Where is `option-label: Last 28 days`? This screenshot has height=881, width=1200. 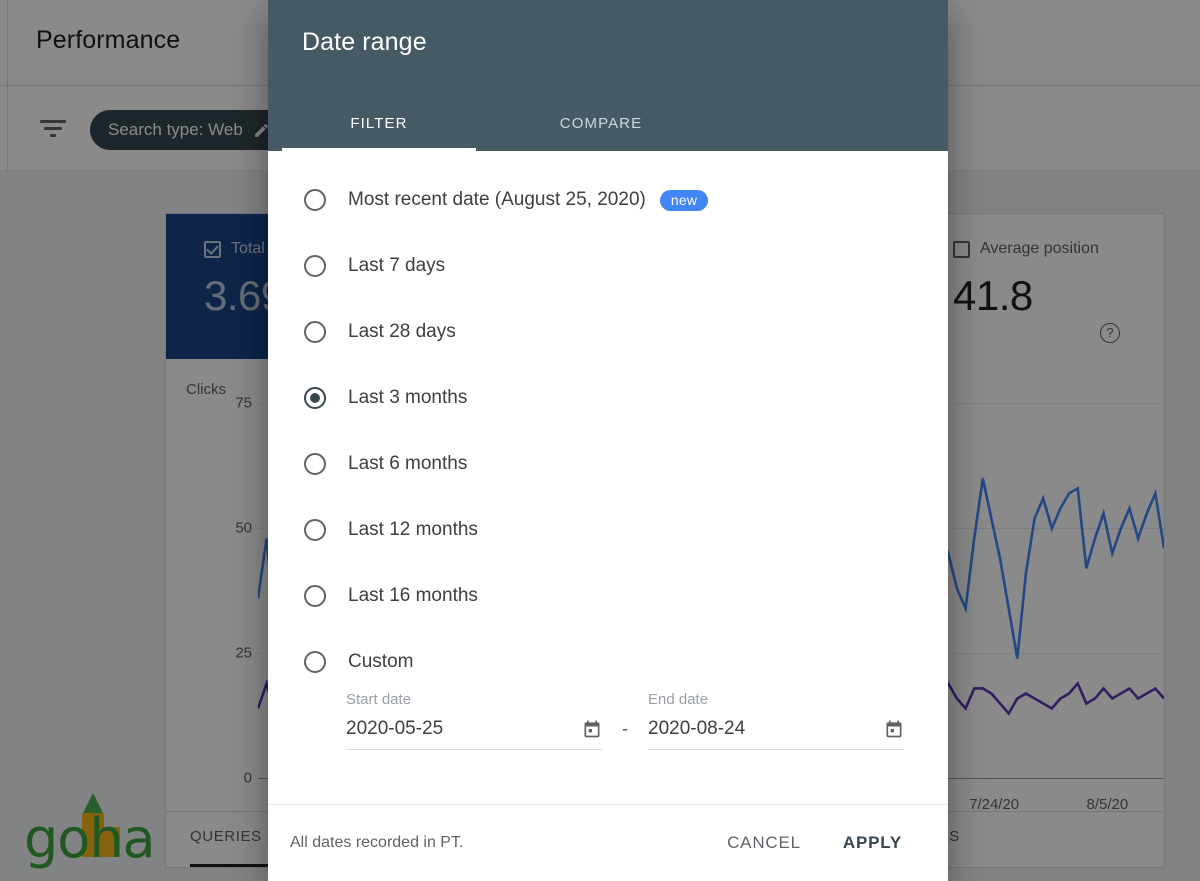 option-label: Last 28 days is located at coordinates (402, 331).